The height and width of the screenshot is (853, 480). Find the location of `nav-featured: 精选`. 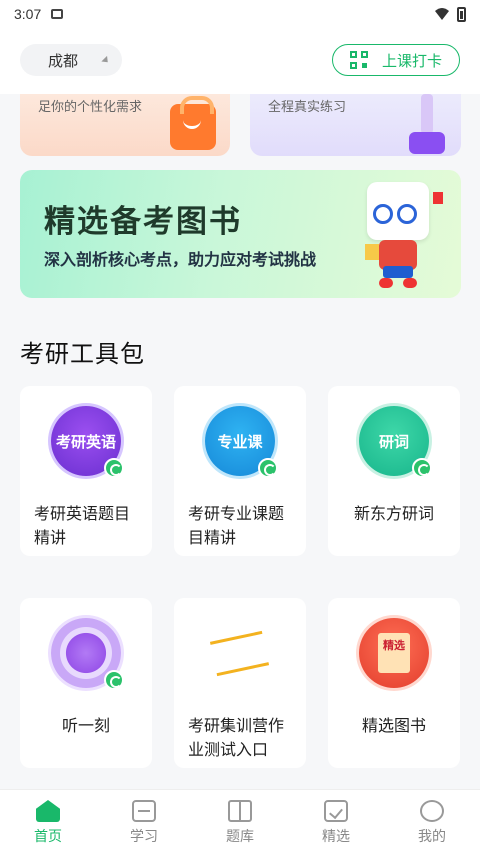

nav-featured: 精选 is located at coordinates (336, 821).